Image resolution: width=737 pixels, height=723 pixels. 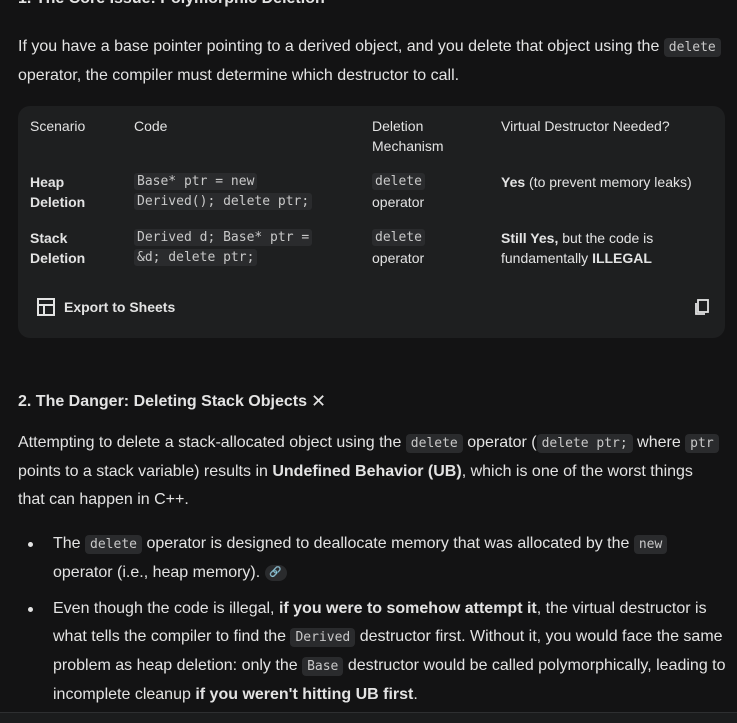 I want to click on section-heading-core-issue: 1. The Core Issue: Polymorphic Deletion, so click(x=171, y=4).